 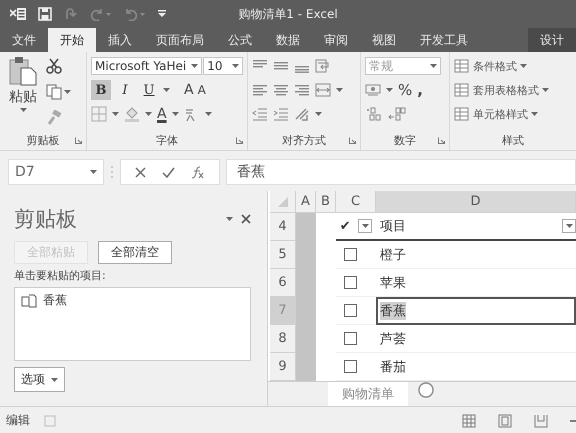 What do you see at coordinates (323, 66) in the screenshot?
I see `wrap-text-icon` at bounding box center [323, 66].